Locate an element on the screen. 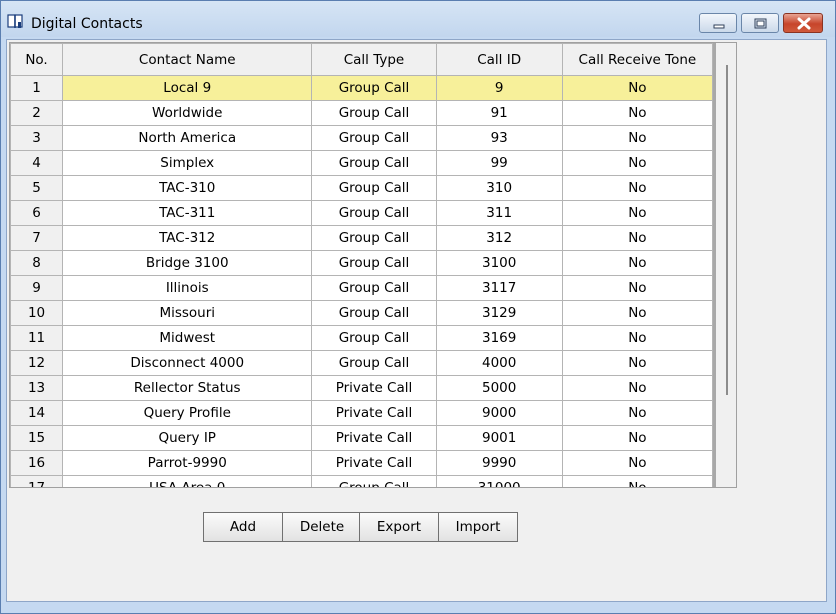  contact-name-cell: TAC-311 is located at coordinates (187, 213).